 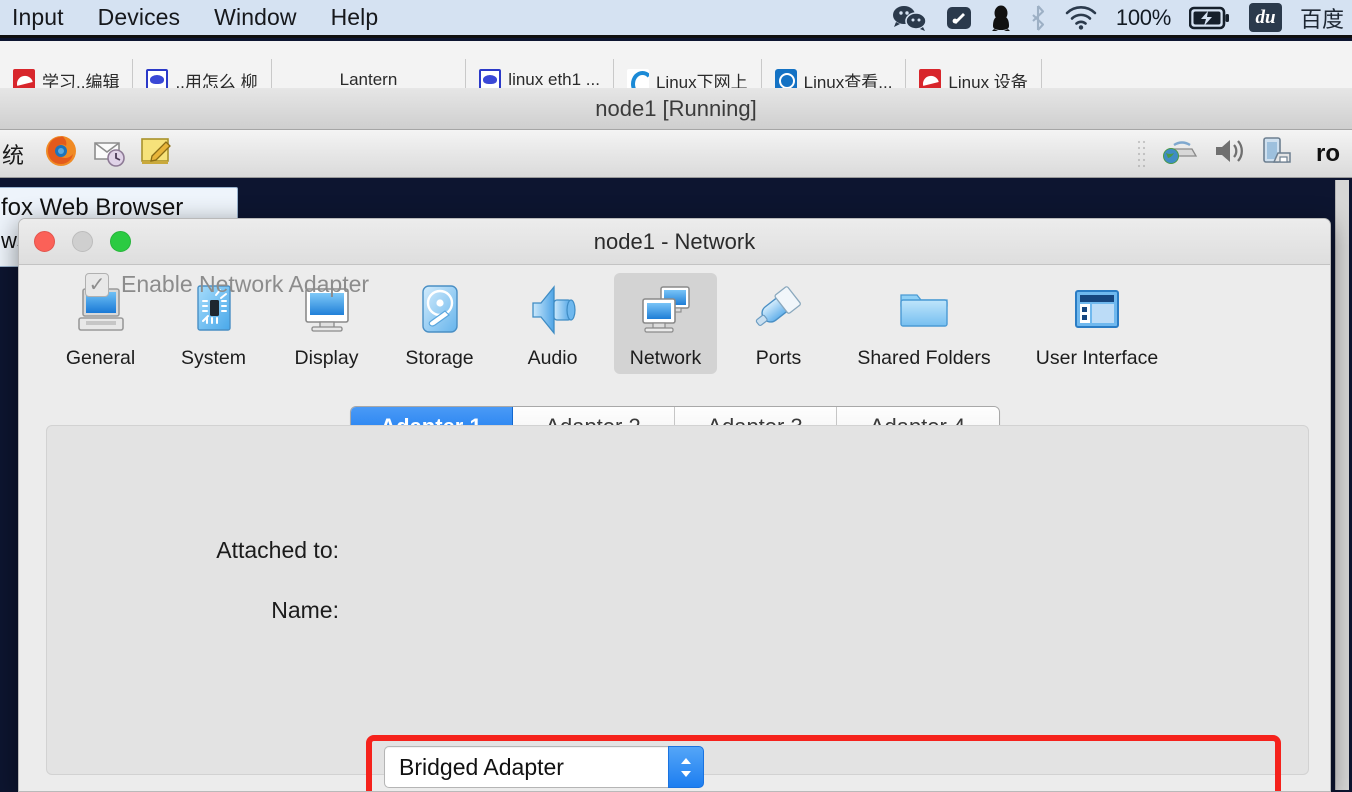 What do you see at coordinates (1143, 17) in the screenshot?
I see `battery-percent-label: 100%` at bounding box center [1143, 17].